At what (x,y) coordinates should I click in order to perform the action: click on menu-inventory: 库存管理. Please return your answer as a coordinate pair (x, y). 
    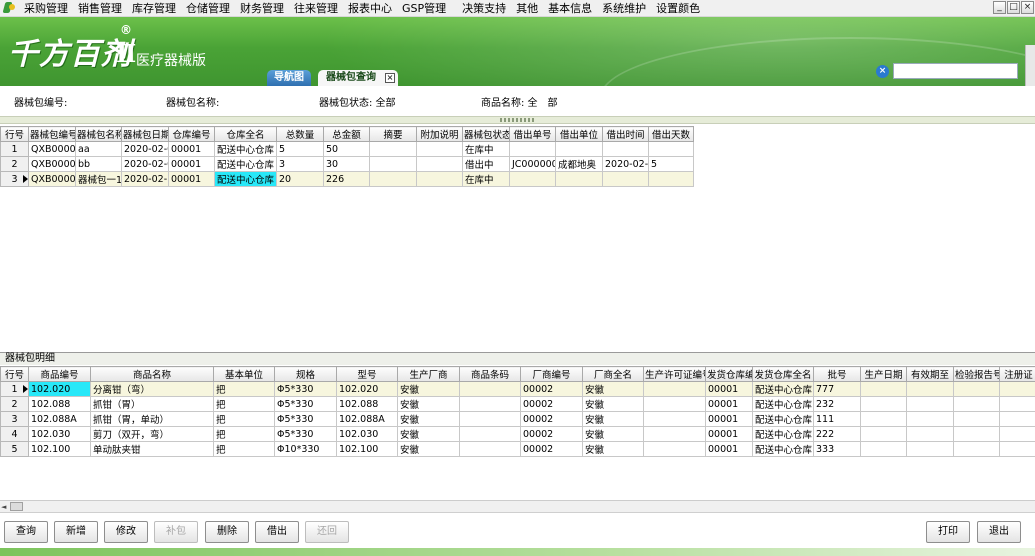
    Looking at the image, I should click on (154, 8).